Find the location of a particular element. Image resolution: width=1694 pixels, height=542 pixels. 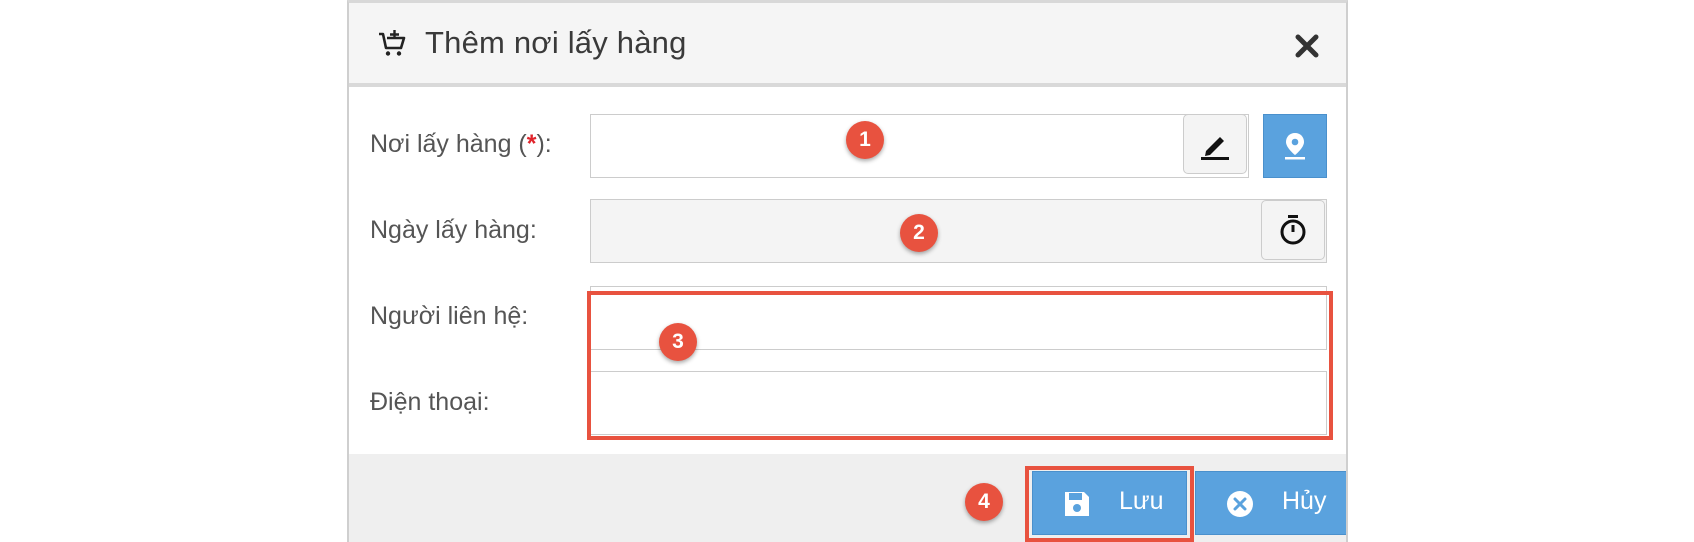

pencil-icon is located at coordinates (1215, 148).